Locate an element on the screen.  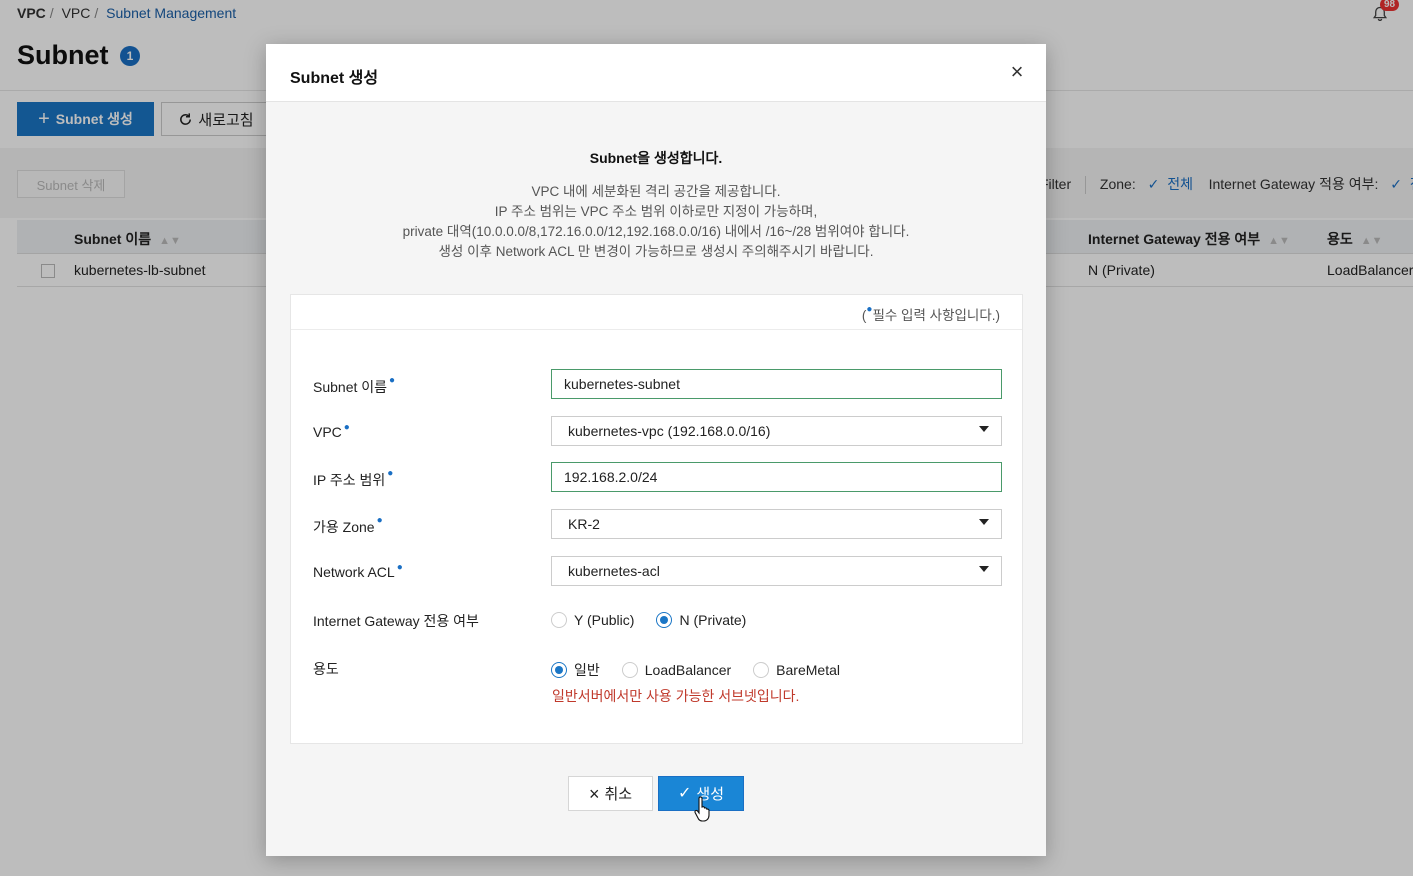
vpc-label: VPC ● is located at coordinates (331, 431).